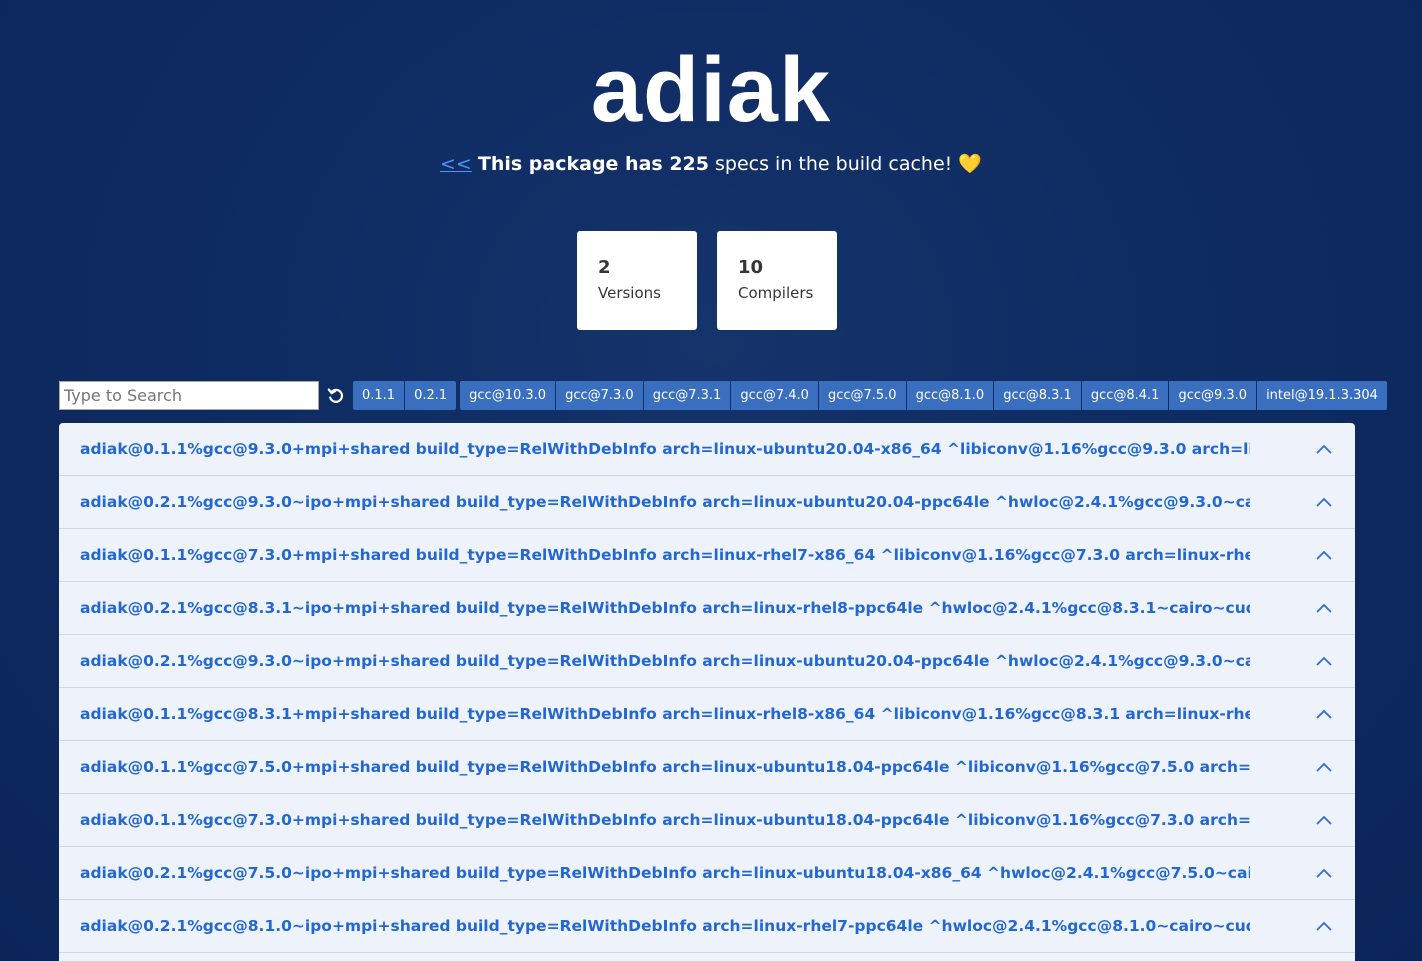 The height and width of the screenshot is (961, 1422). What do you see at coordinates (629, 293) in the screenshot?
I see `versions-label: Versions` at bounding box center [629, 293].